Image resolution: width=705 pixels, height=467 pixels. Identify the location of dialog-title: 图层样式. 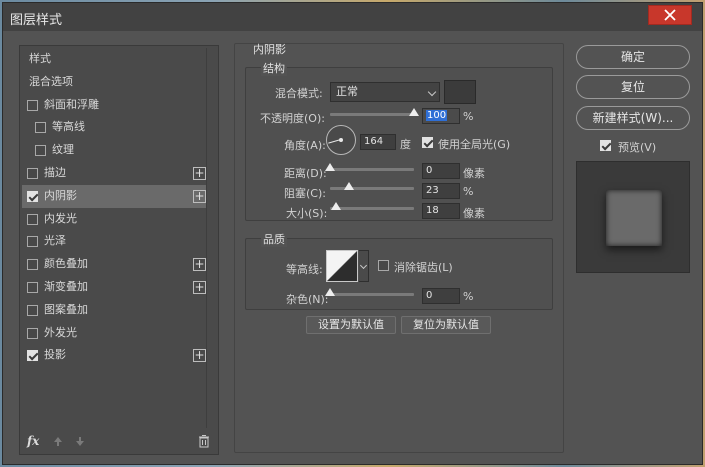
(36, 20).